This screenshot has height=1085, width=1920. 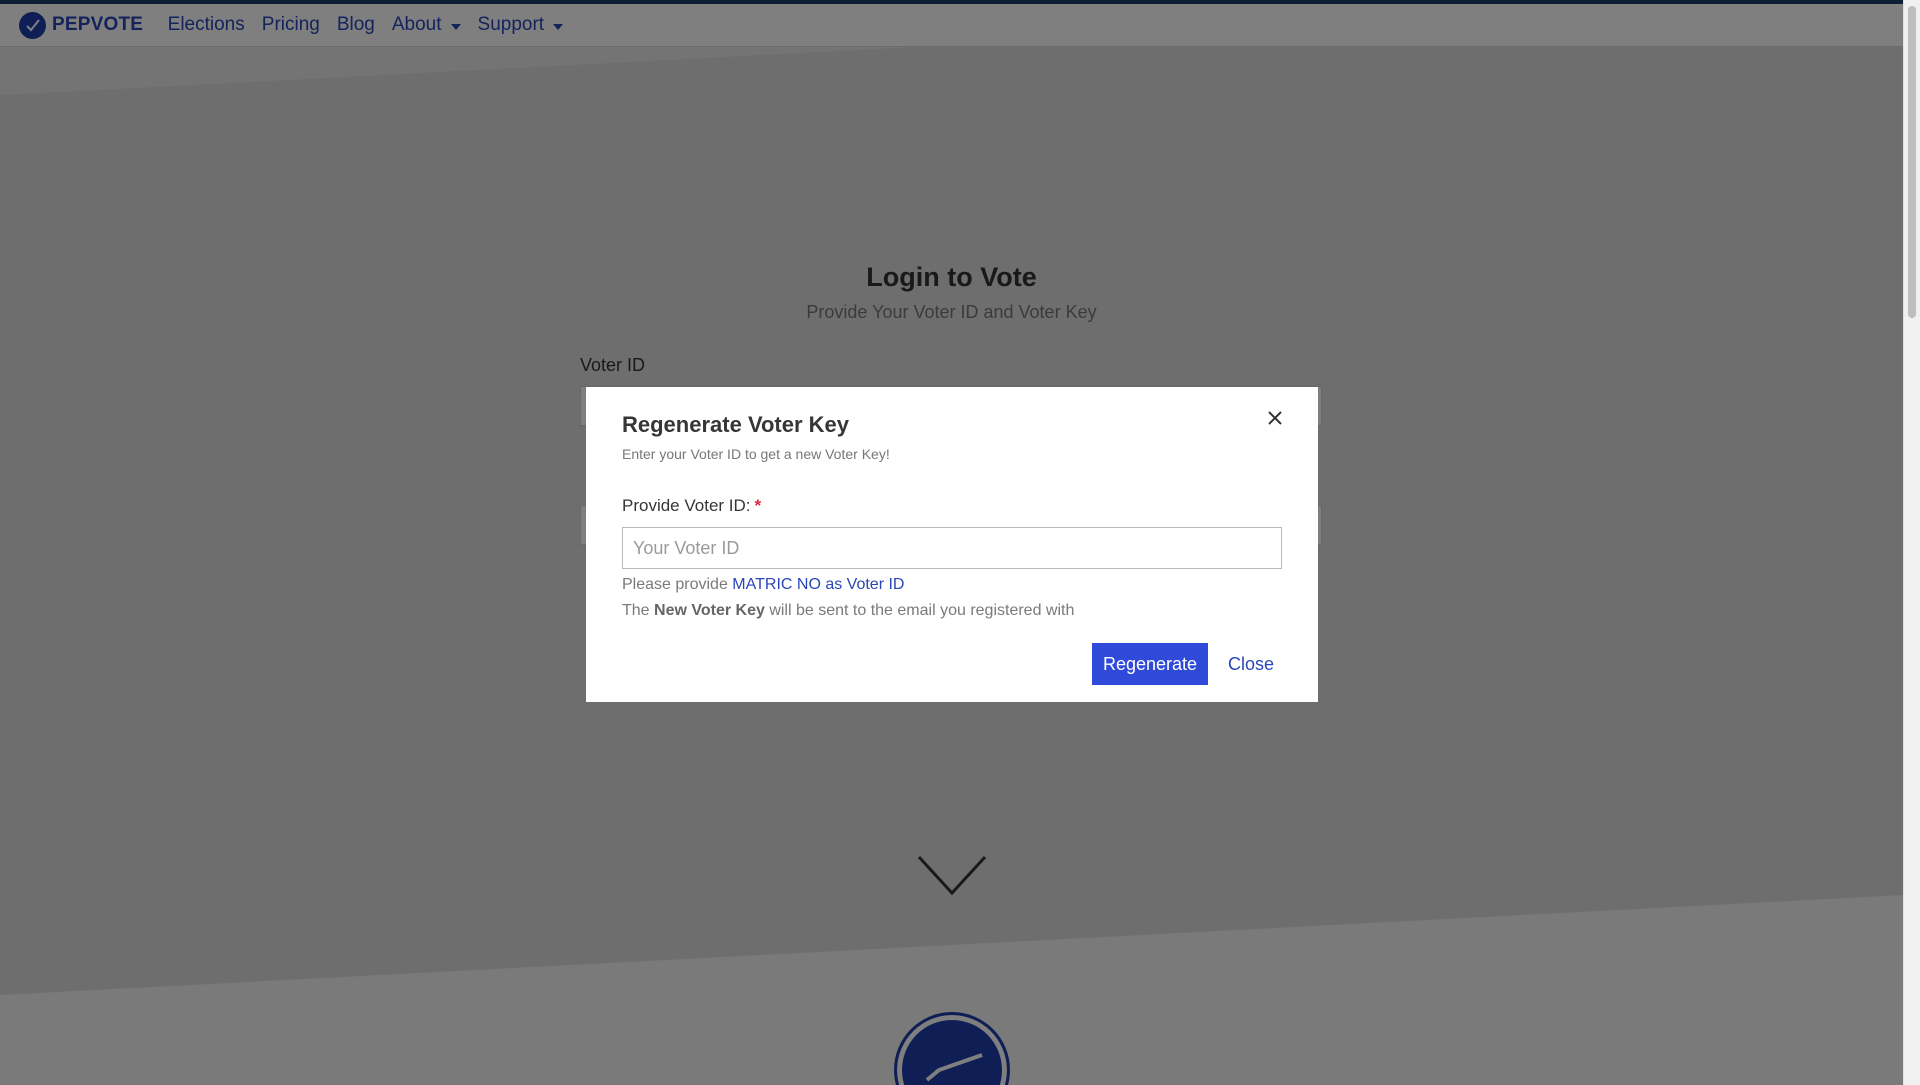 I want to click on voter-id-help: Please provide MATRIC NO as Voter ID, so click(x=763, y=585).